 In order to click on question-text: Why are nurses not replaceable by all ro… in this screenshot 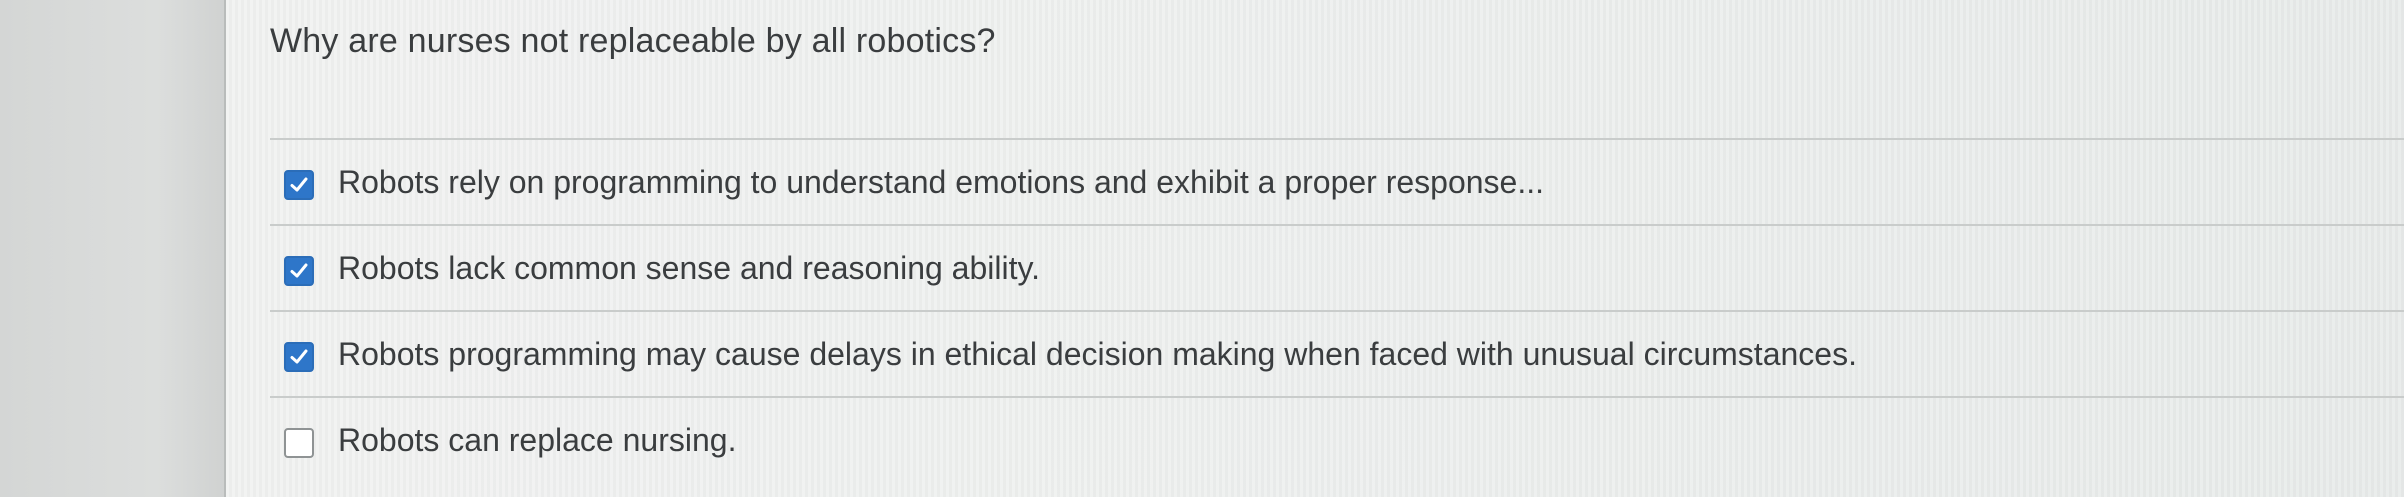, I will do `click(633, 41)`.